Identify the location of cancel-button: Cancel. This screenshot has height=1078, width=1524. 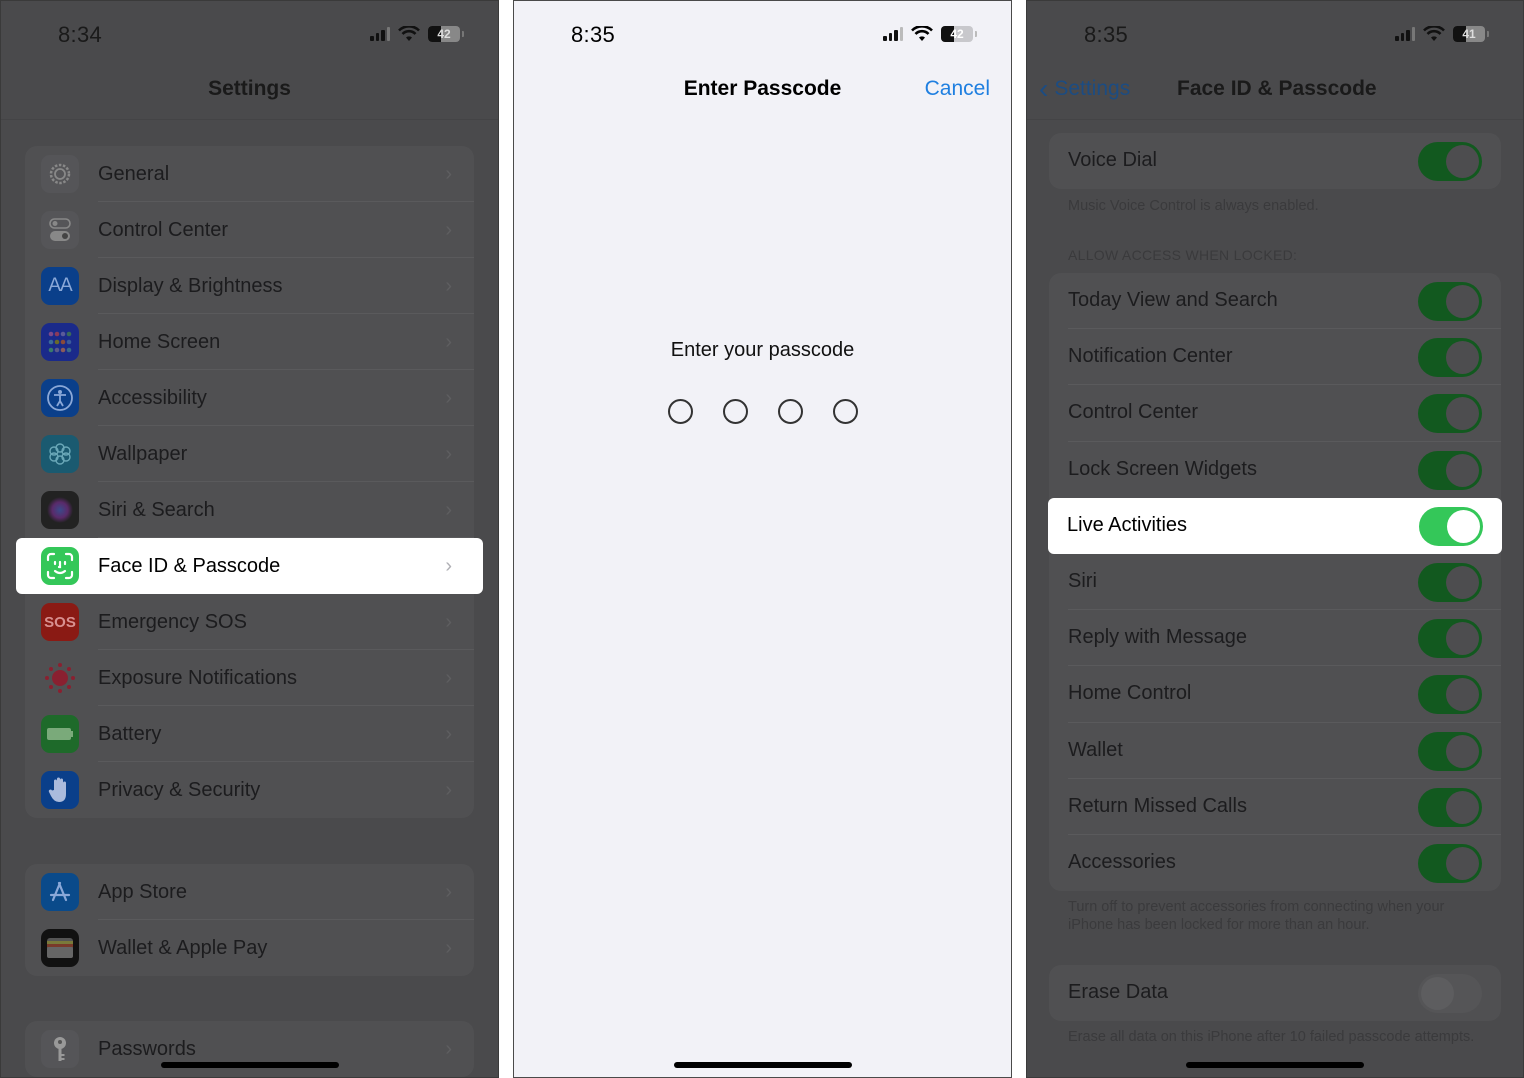
(957, 89).